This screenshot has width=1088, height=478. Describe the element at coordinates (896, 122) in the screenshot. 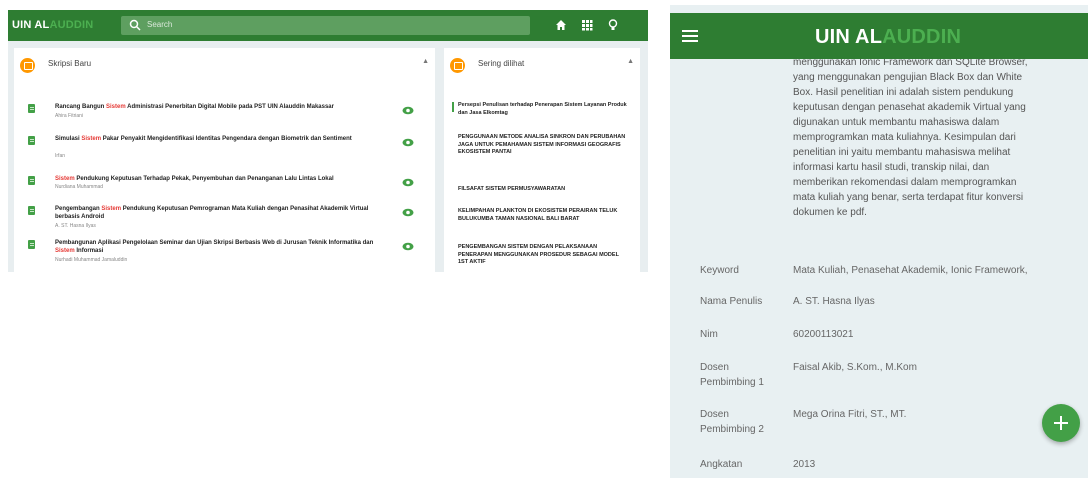

I see `abstract-line: digunakan untuk membantu mahasiswa dalam` at that location.